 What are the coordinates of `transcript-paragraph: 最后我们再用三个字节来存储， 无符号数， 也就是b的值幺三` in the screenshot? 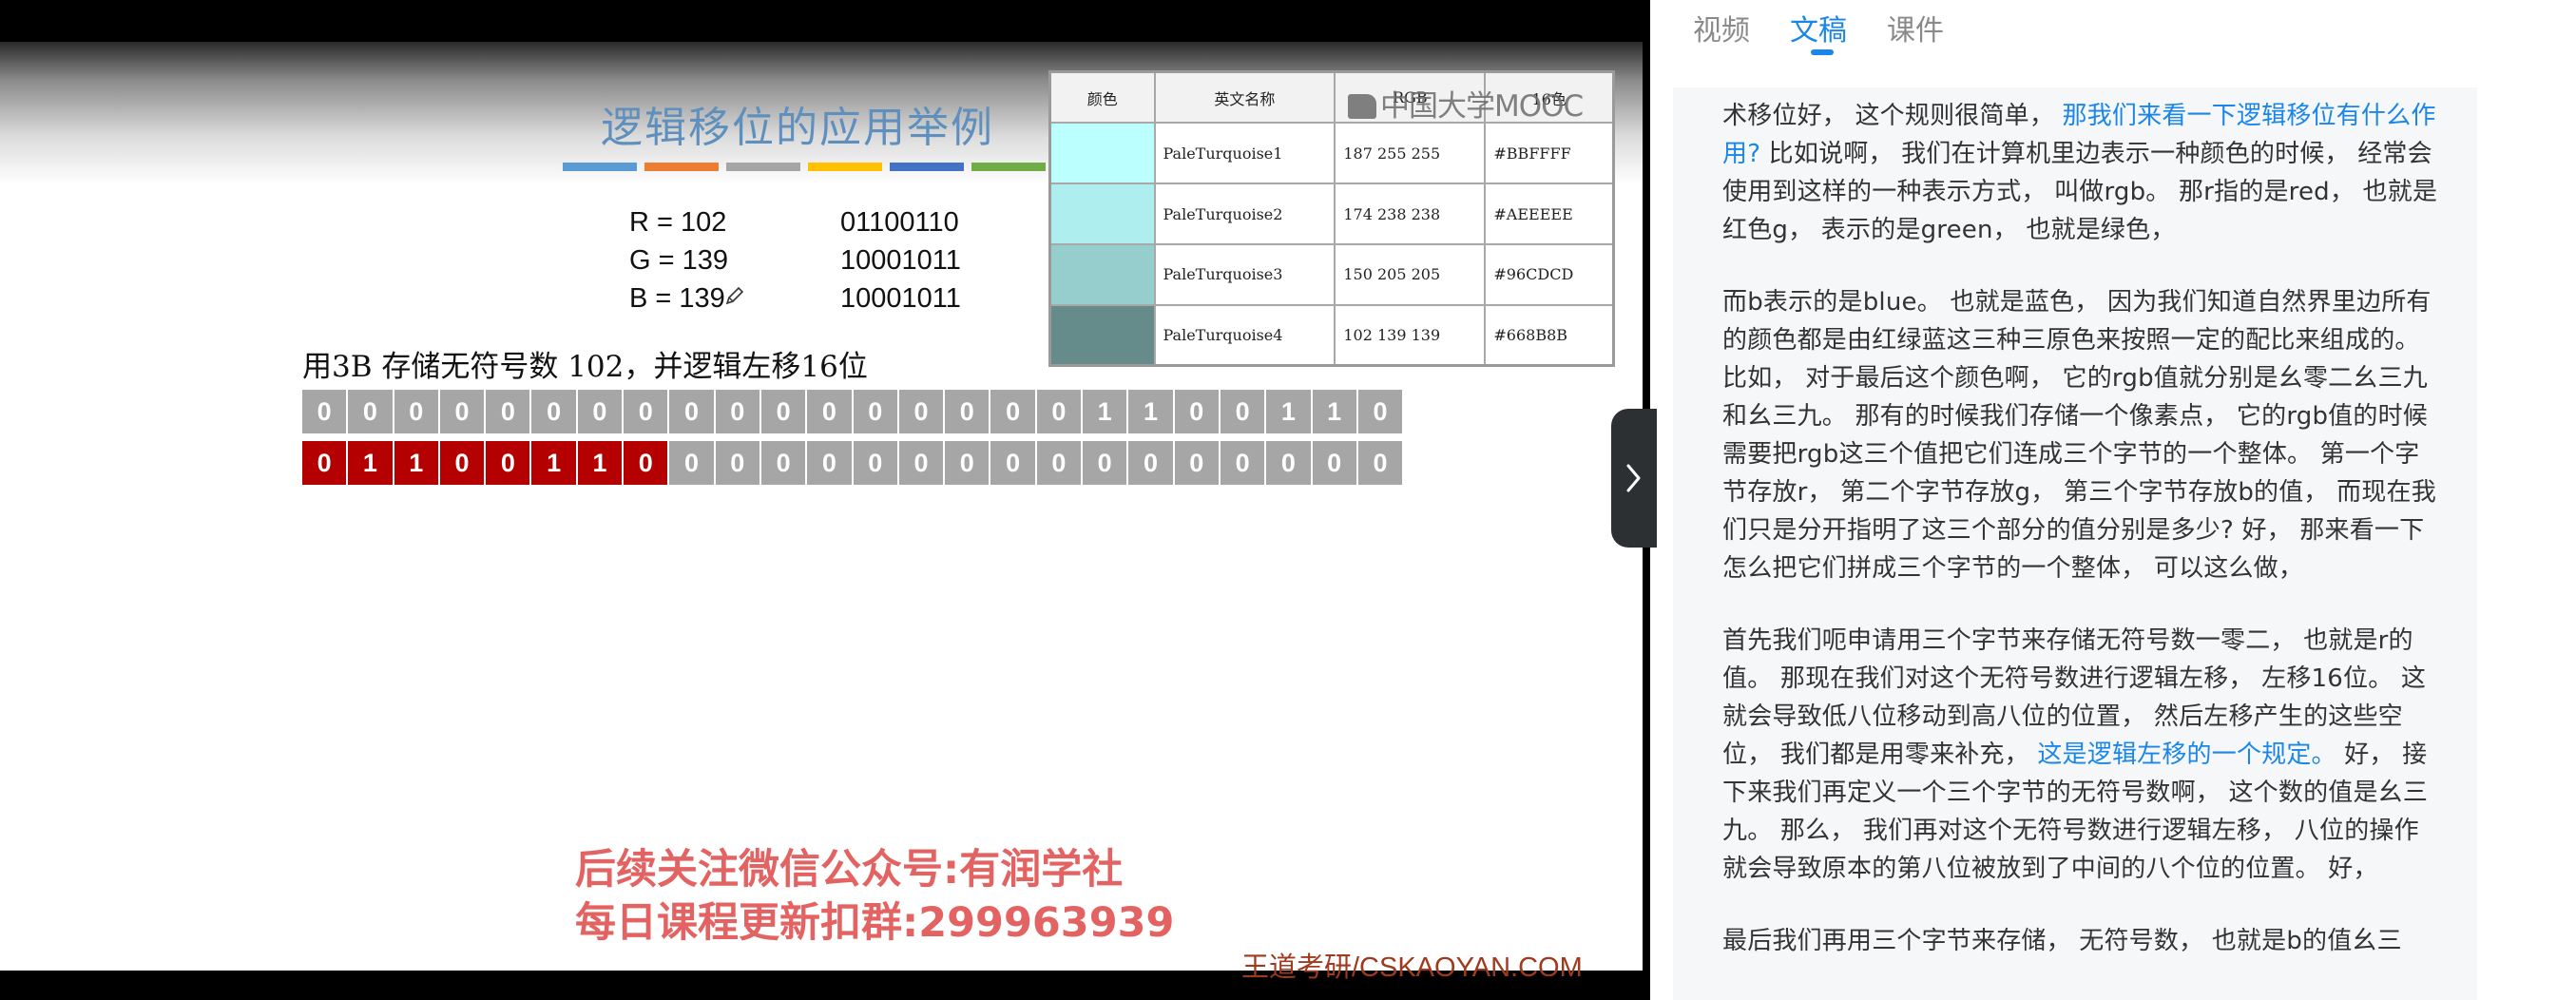 It's located at (2081, 941).